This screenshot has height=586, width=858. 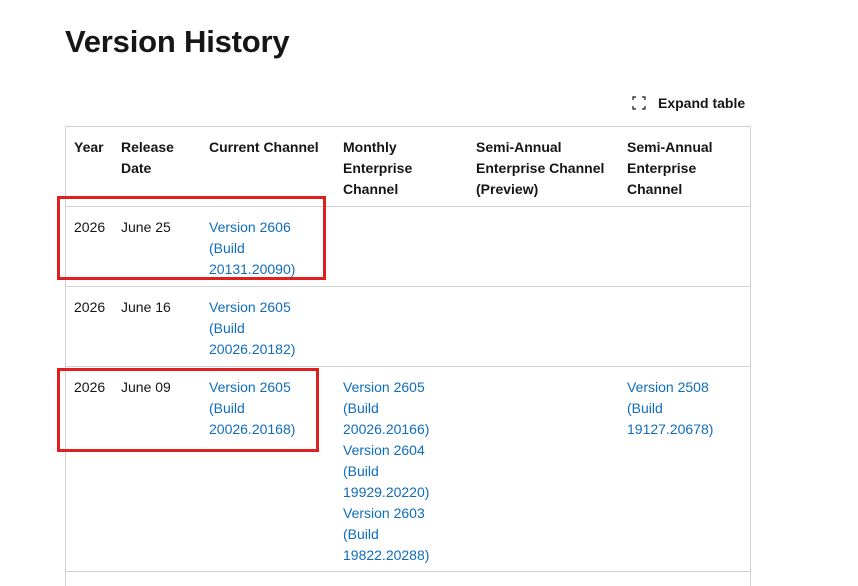 What do you see at coordinates (147, 157) in the screenshot?
I see `header-release-date: Release Date` at bounding box center [147, 157].